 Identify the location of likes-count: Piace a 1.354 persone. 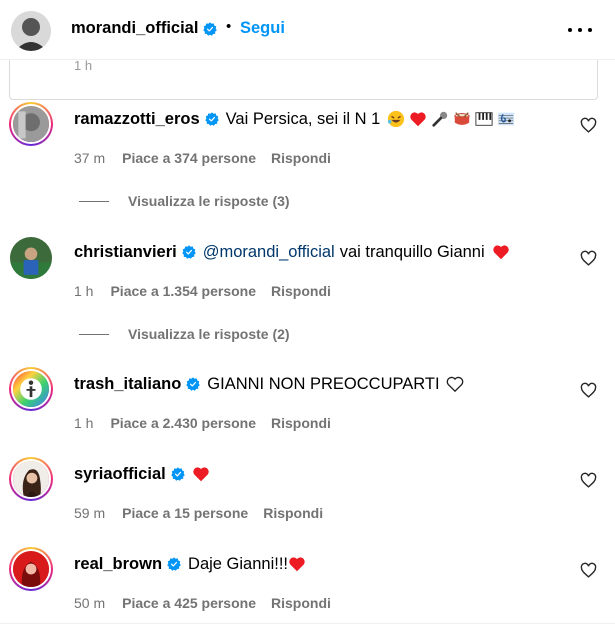
(183, 291).